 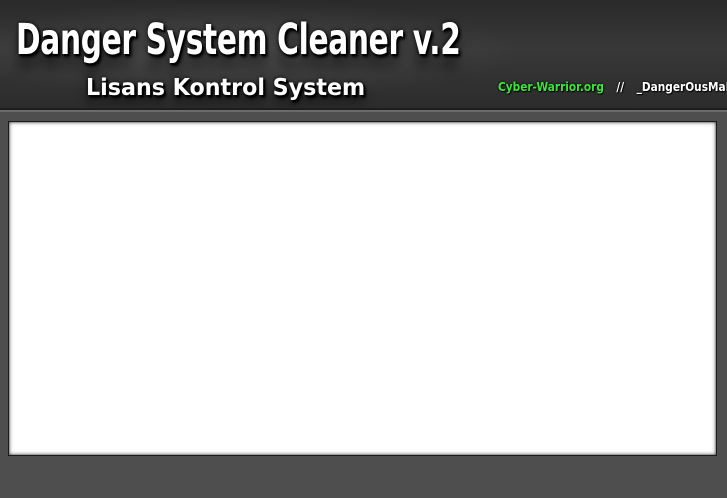 I want to click on credit-site-link: Cyber-Warrior.org, so click(x=551, y=87).